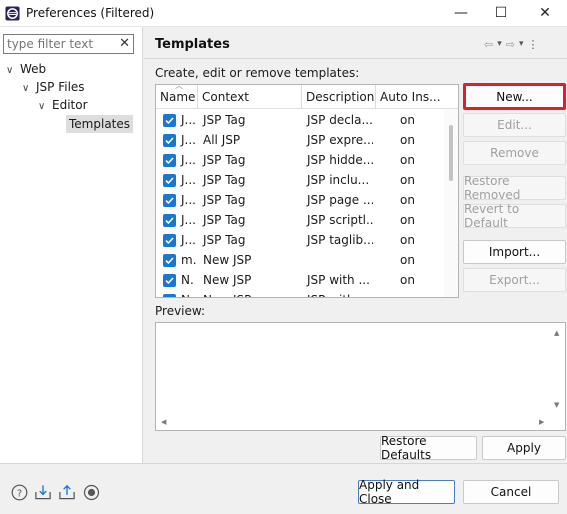 The width and height of the screenshot is (567, 514). Describe the element at coordinates (461, 13) in the screenshot. I see `minimize-button: —` at that location.